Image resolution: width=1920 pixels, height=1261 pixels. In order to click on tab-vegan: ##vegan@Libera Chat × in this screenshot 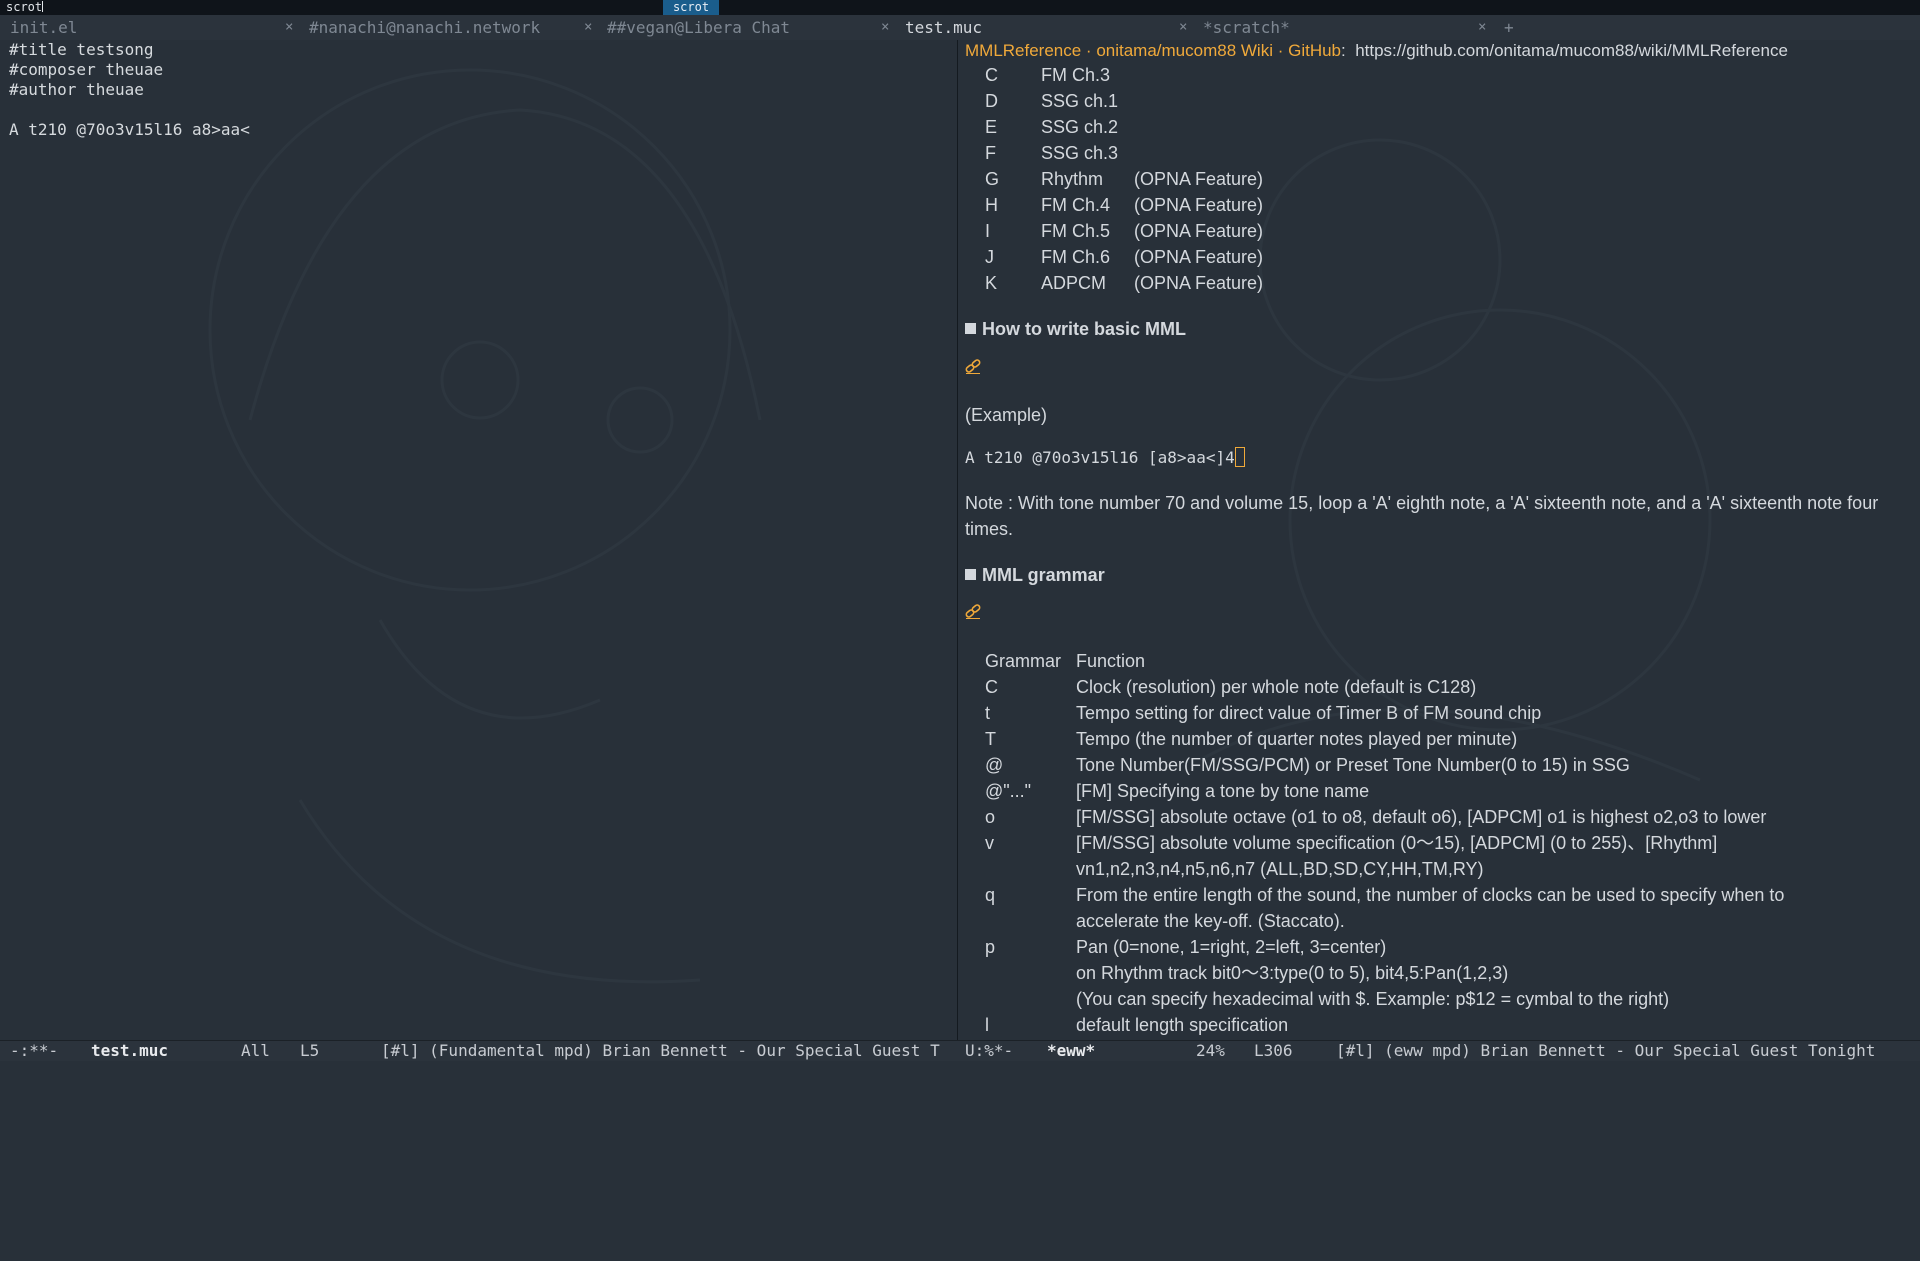, I will do `click(748, 27)`.